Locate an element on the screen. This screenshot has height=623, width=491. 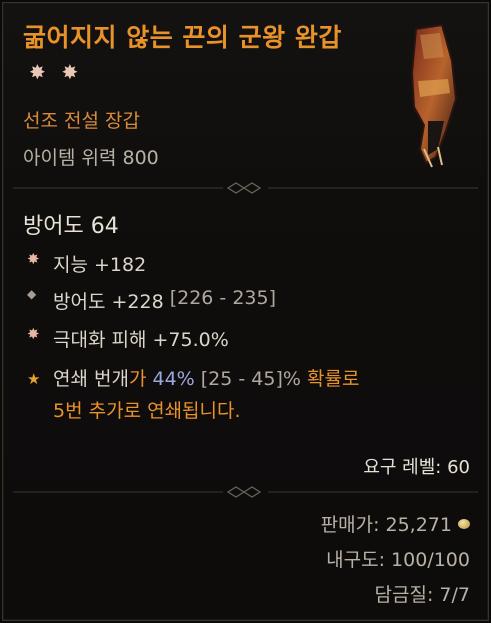
tempering: 담금질: 7/7 is located at coordinates (422, 593).